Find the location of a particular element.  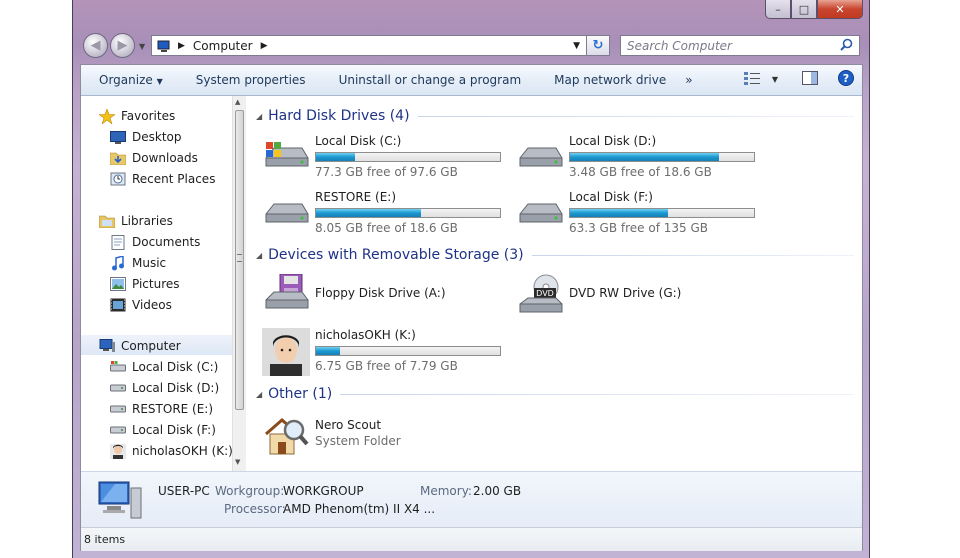

help-icon: ? is located at coordinates (846, 79).